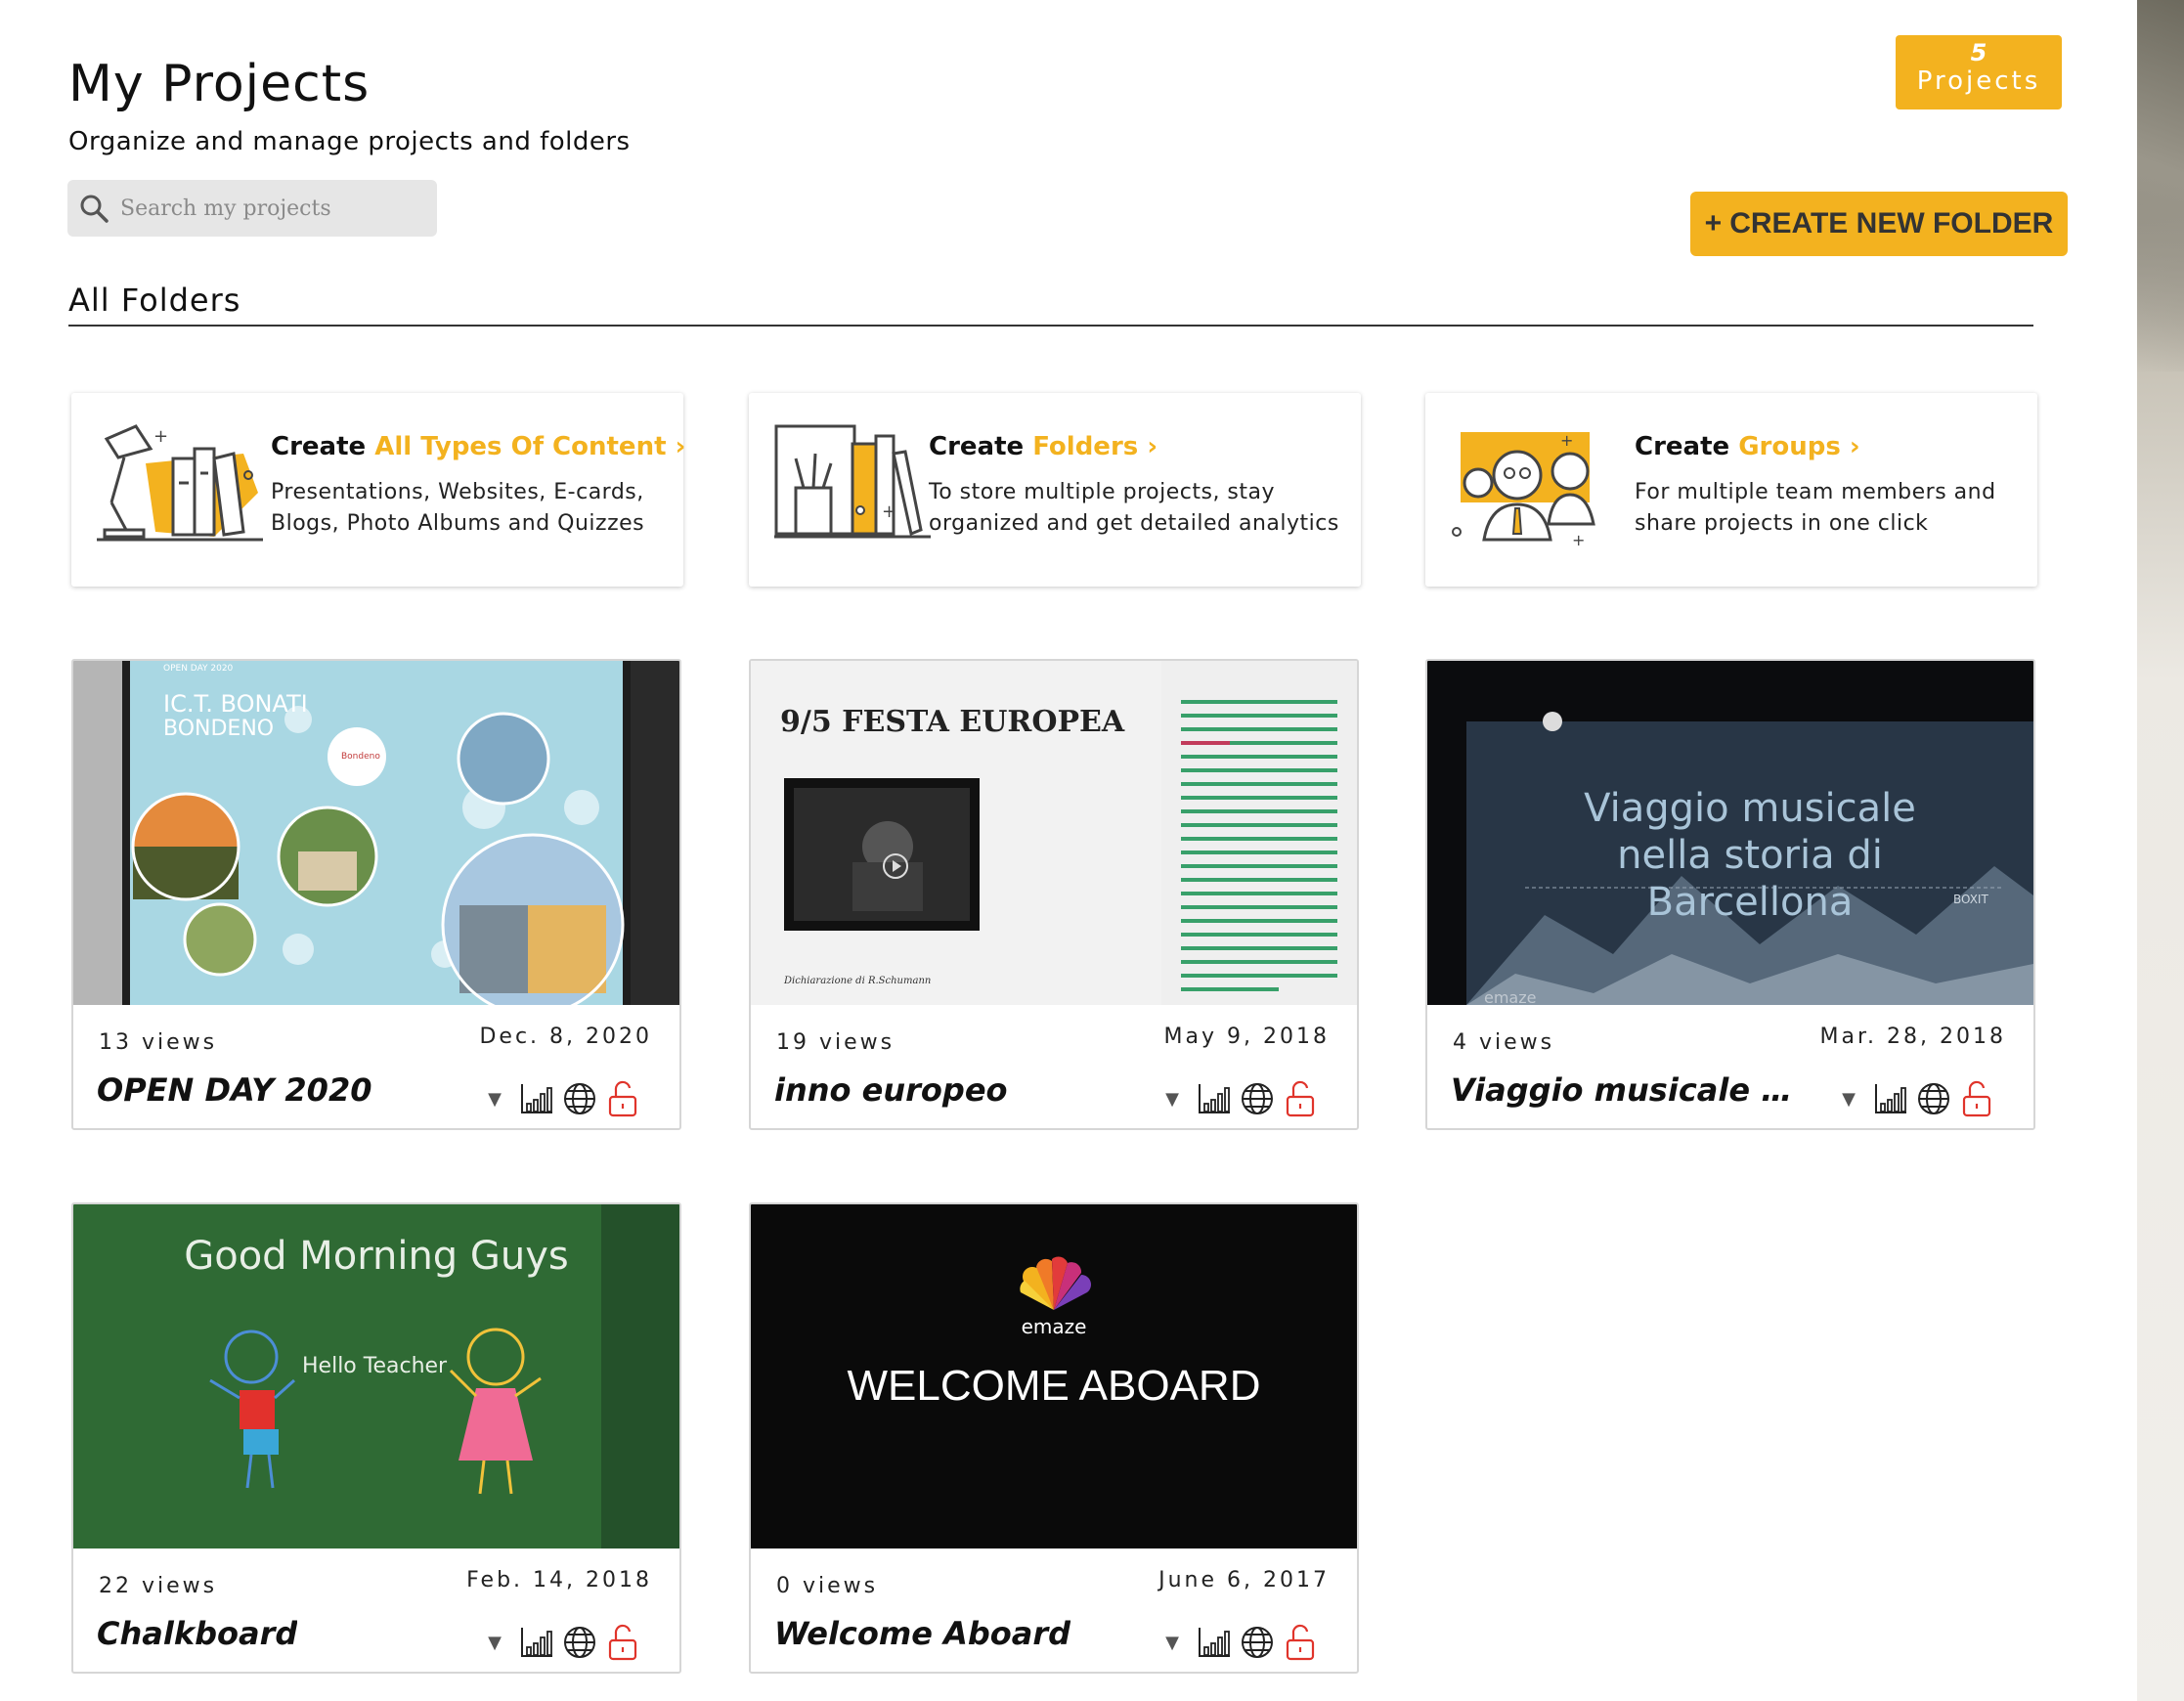 The height and width of the screenshot is (1701, 2184). Describe the element at coordinates (1750, 855) in the screenshot. I see `thumb-line: nella storia di` at that location.